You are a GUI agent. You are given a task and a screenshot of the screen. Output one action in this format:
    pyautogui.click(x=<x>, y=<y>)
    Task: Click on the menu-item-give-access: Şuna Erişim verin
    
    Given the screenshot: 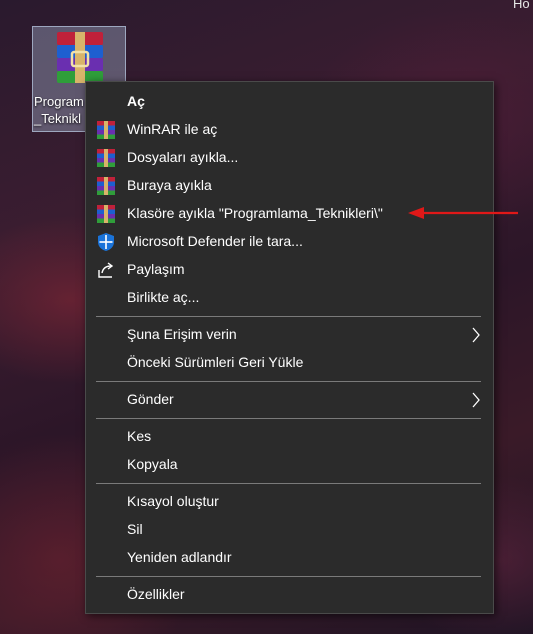 What is the action you would take?
    pyautogui.click(x=289, y=335)
    